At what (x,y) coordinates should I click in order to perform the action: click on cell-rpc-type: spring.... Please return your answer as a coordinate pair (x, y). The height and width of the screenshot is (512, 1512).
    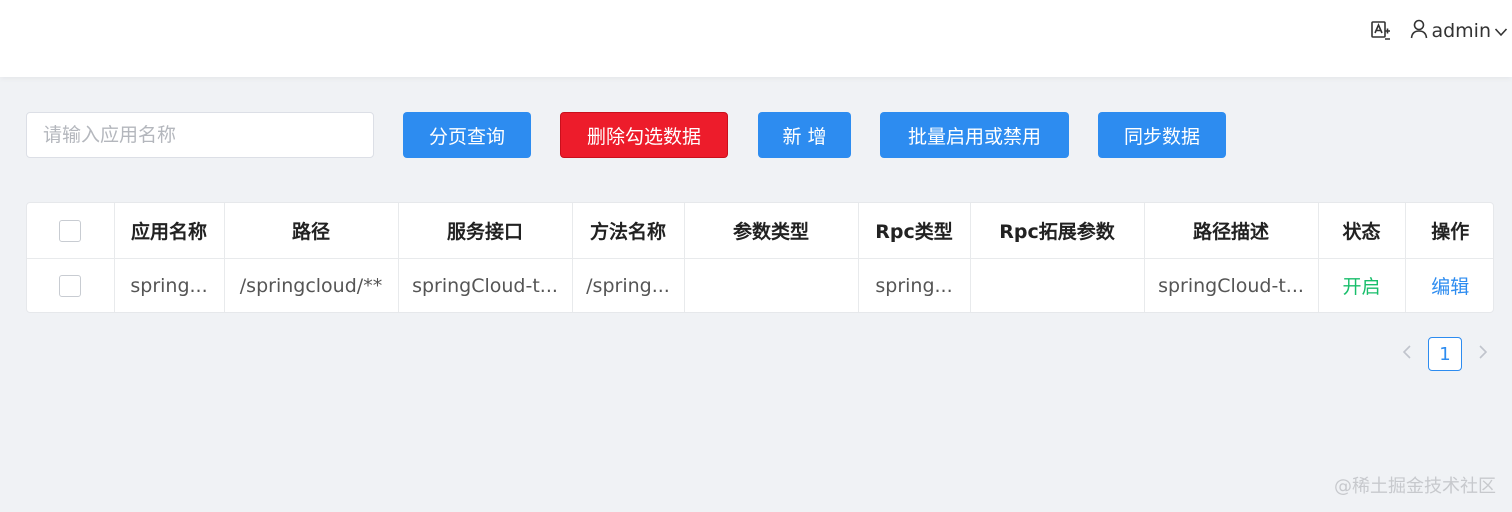
    Looking at the image, I should click on (914, 285).